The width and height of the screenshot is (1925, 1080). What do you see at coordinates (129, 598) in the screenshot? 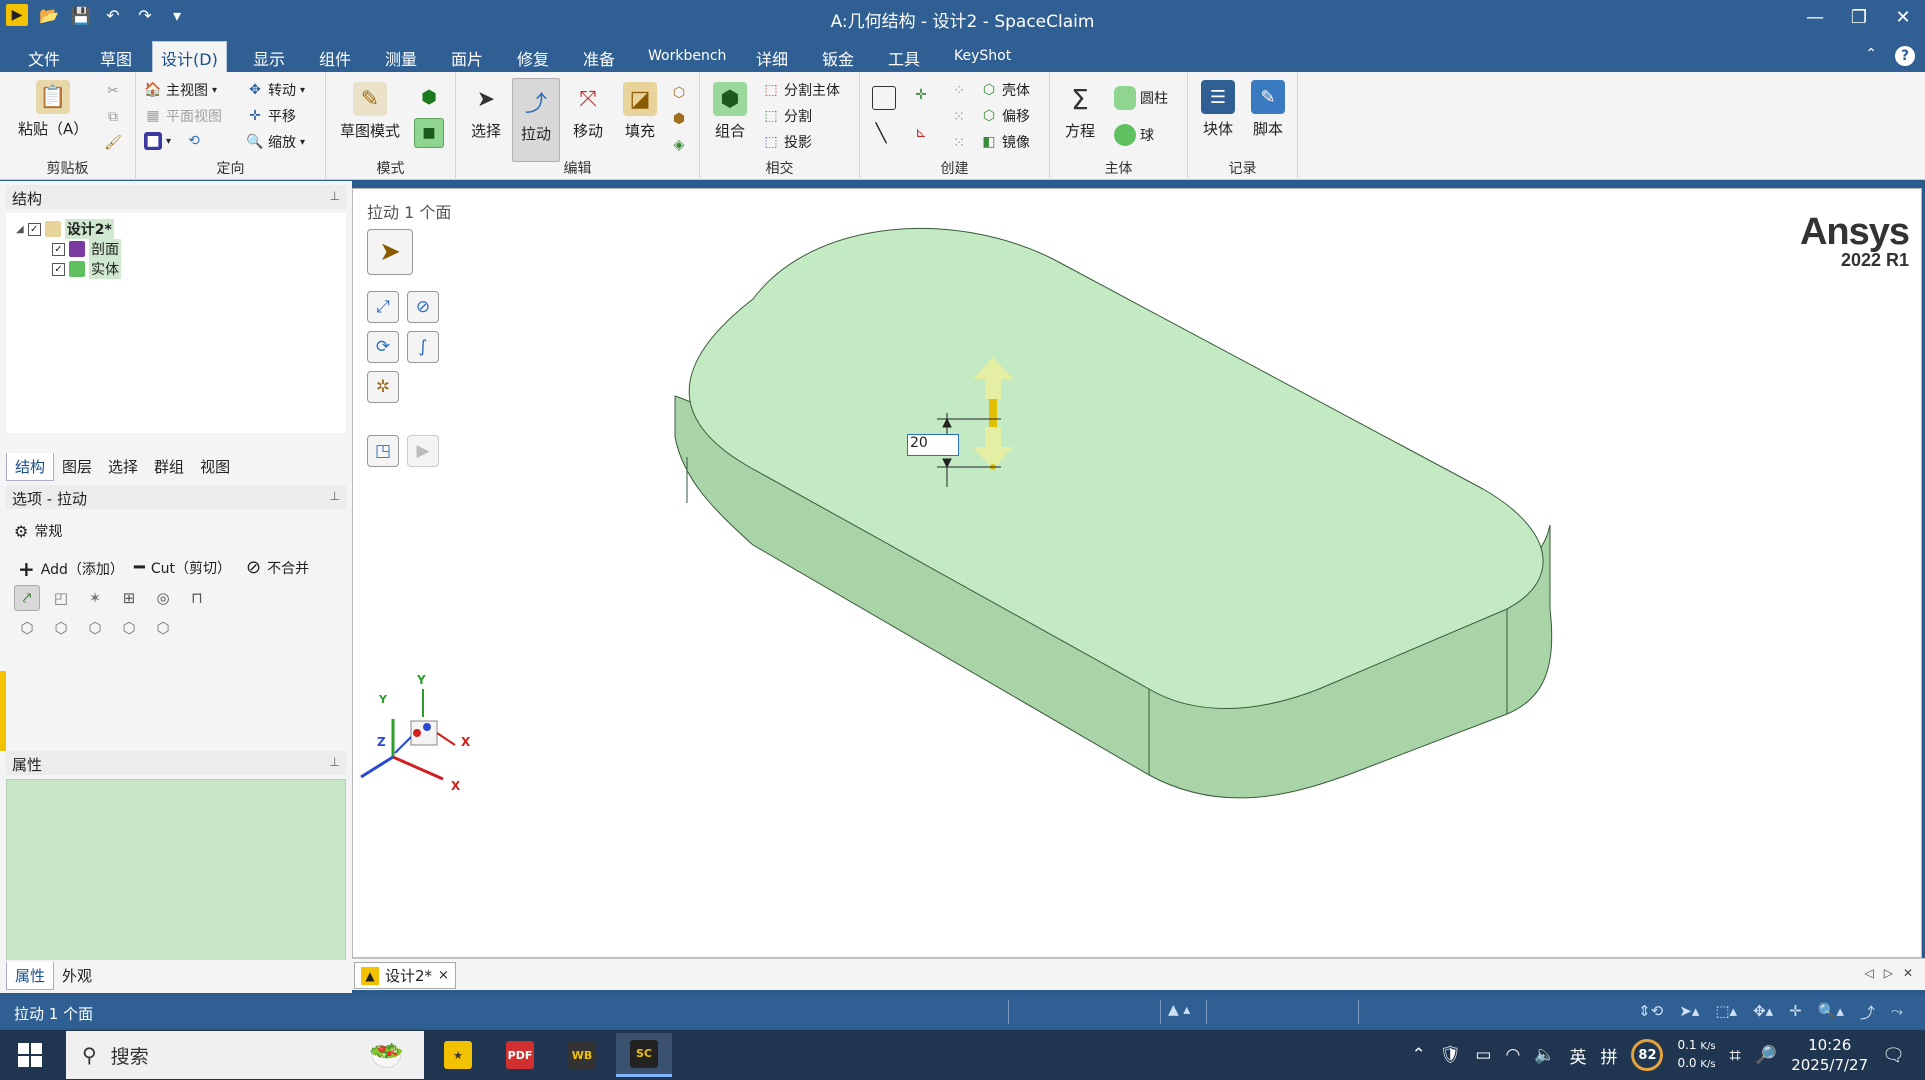
I see `ruler-icon: ⊞` at bounding box center [129, 598].